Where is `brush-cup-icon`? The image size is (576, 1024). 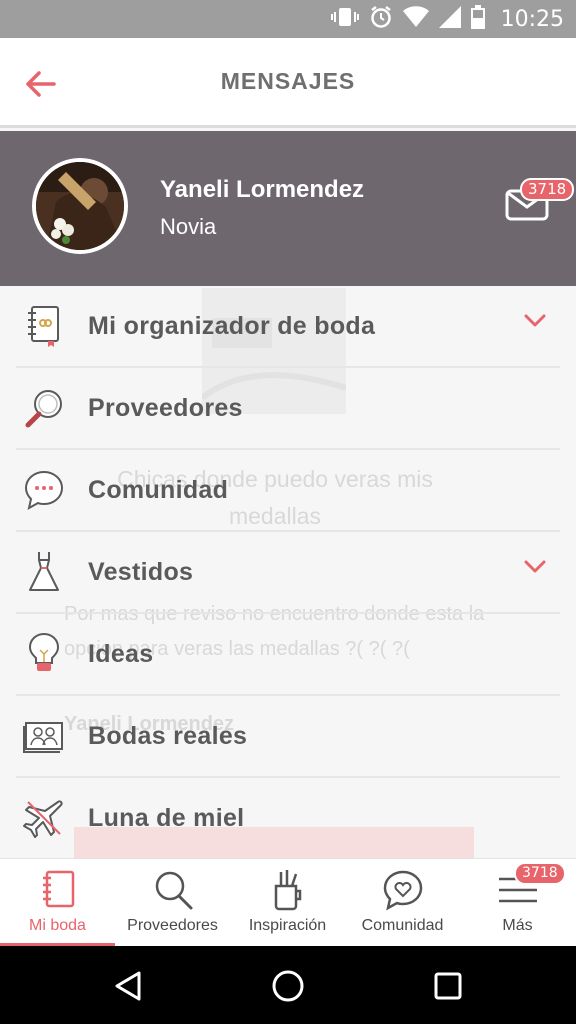 brush-cup-icon is located at coordinates (287, 890).